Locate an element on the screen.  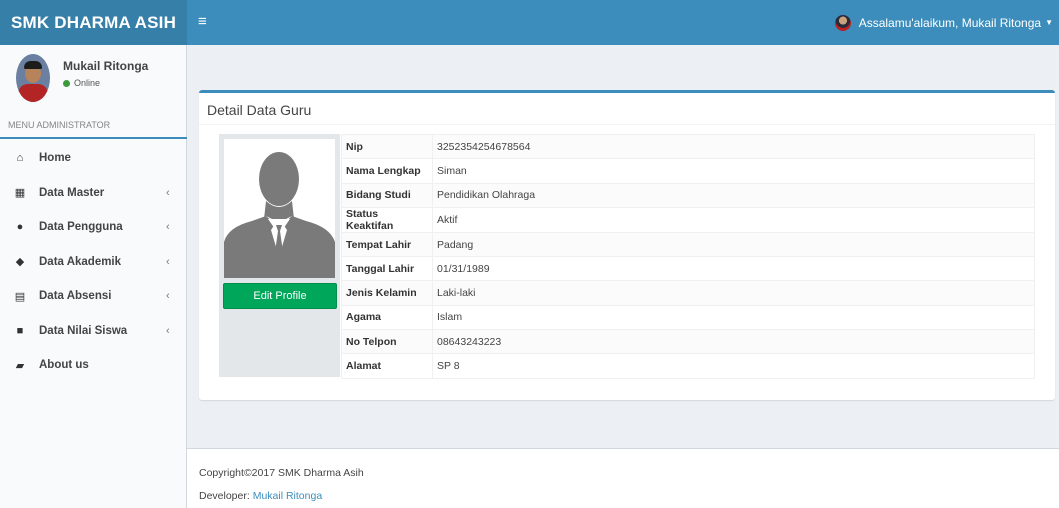
sidebar-item-label: Home is located at coordinates (55, 158).